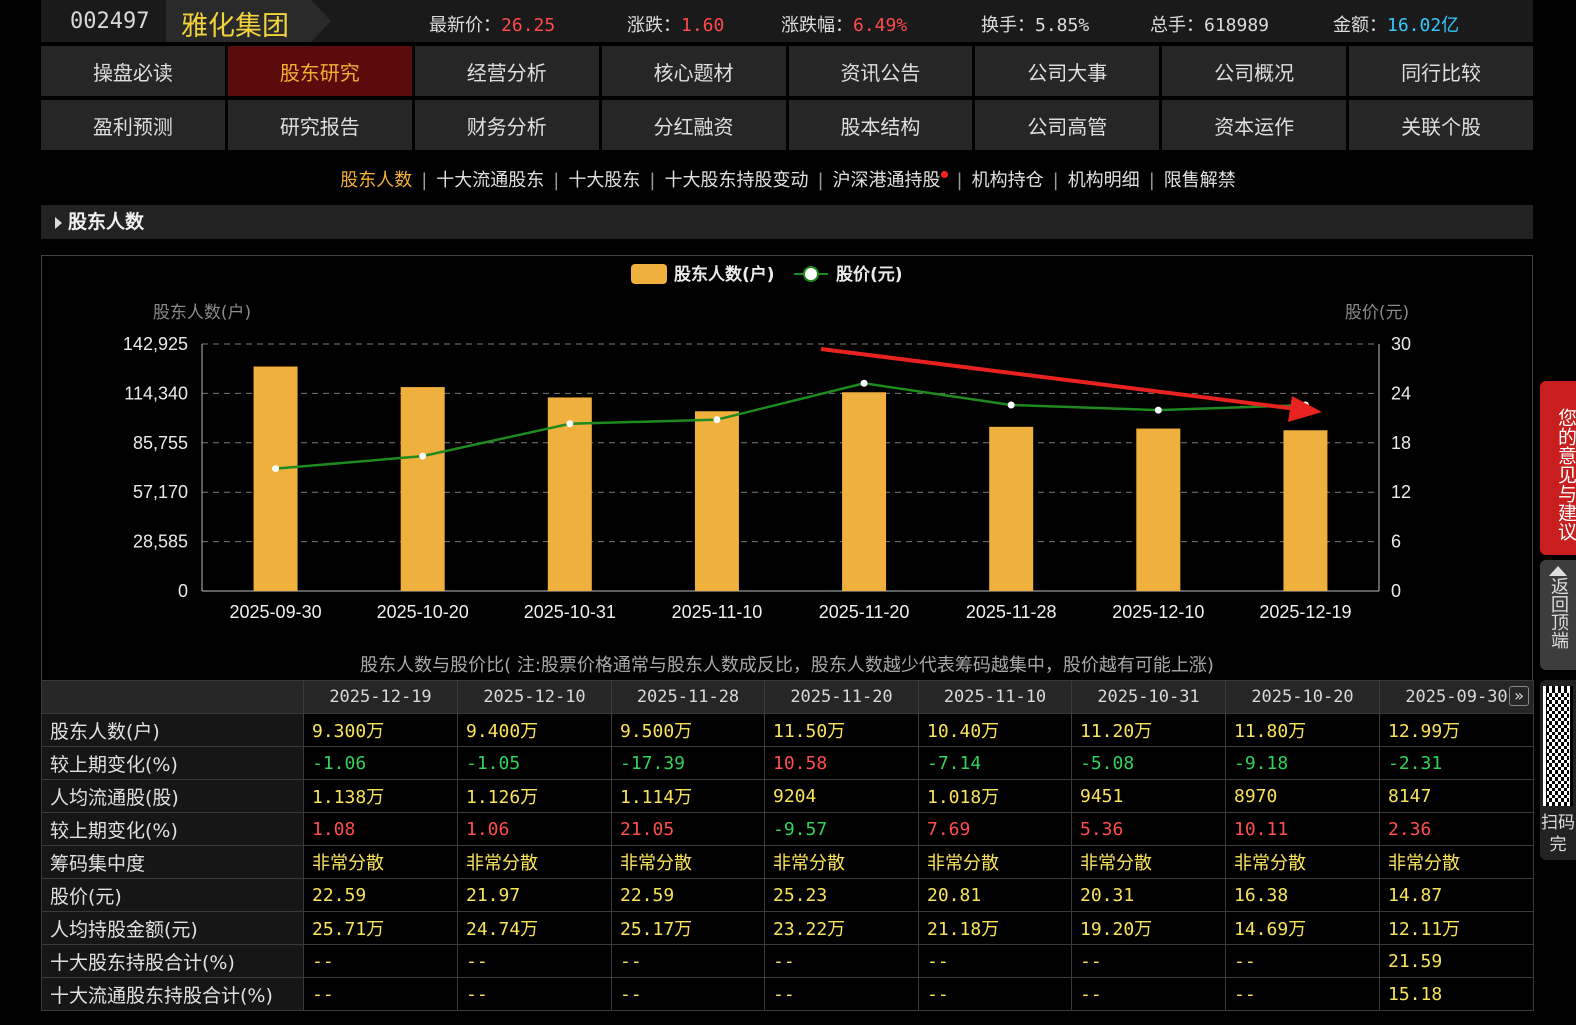  I want to click on nav-tab: 股东研究, so click(319, 71).